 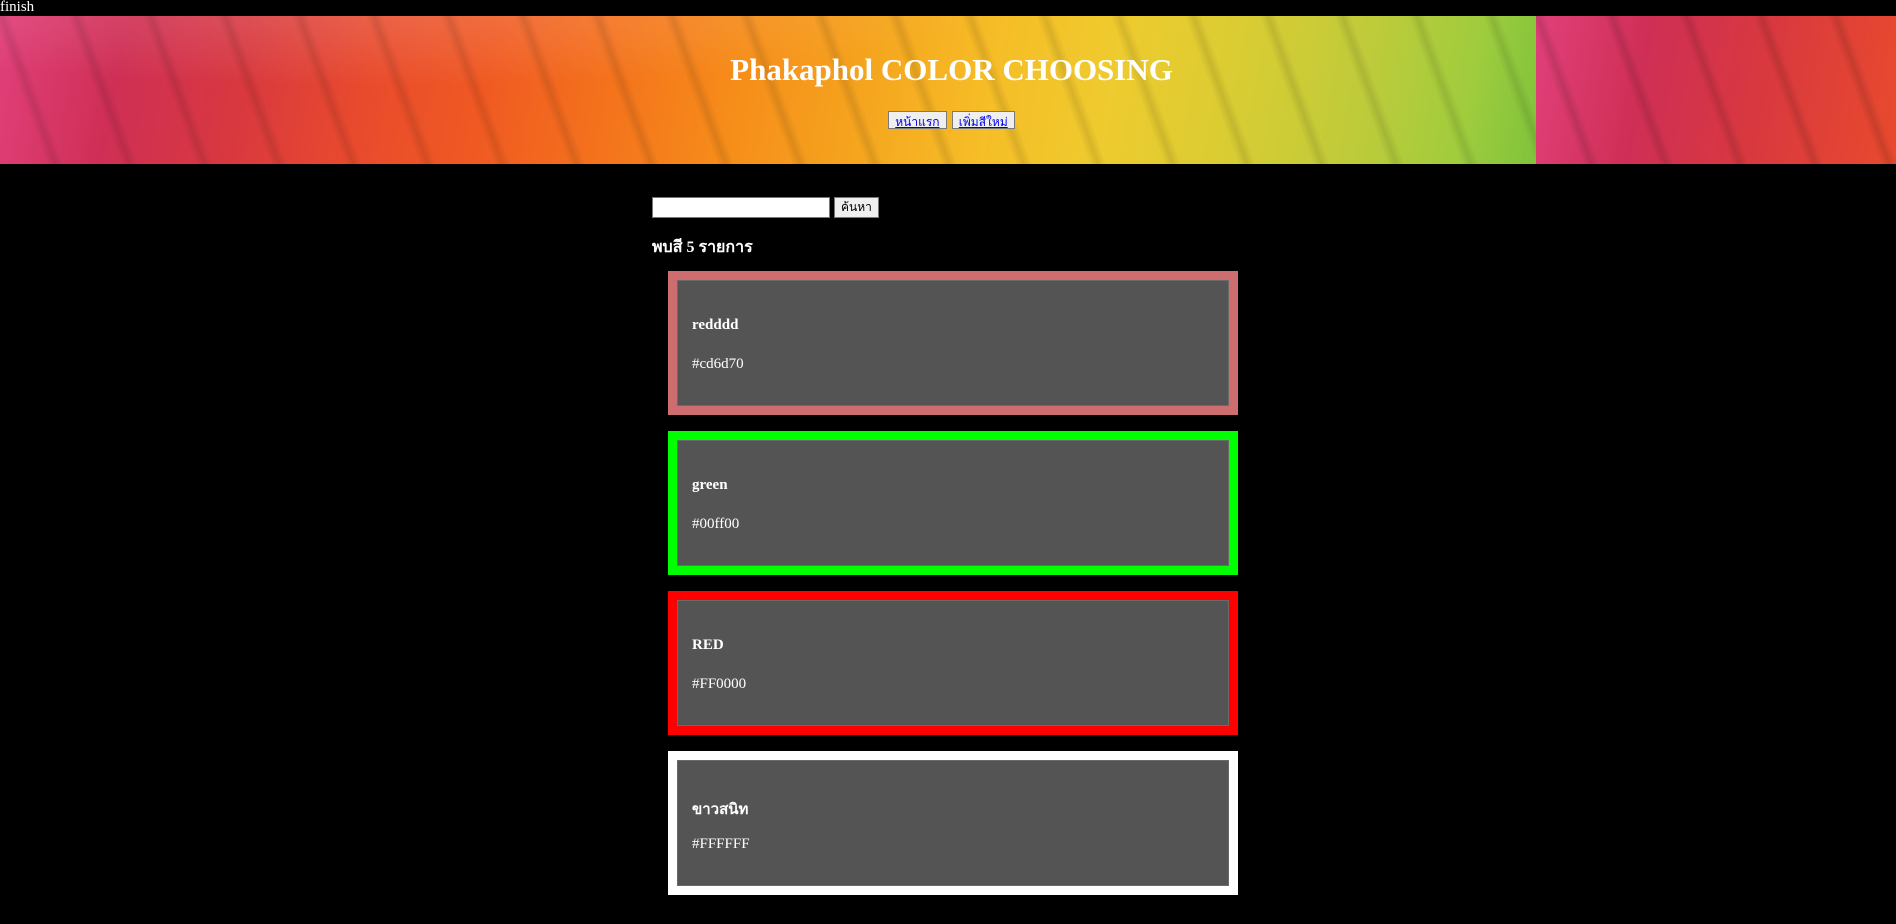 I want to click on result-count: พบสี 5 รายการ, so click(x=702, y=247).